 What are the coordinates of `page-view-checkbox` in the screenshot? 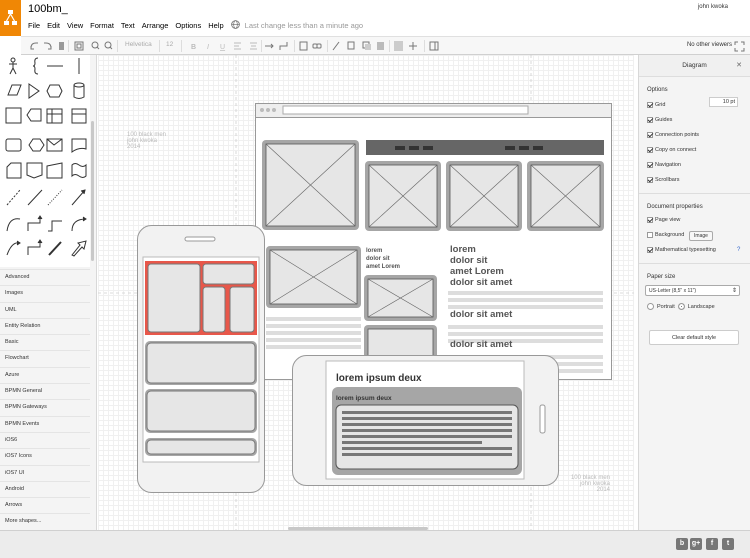 It's located at (650, 219).